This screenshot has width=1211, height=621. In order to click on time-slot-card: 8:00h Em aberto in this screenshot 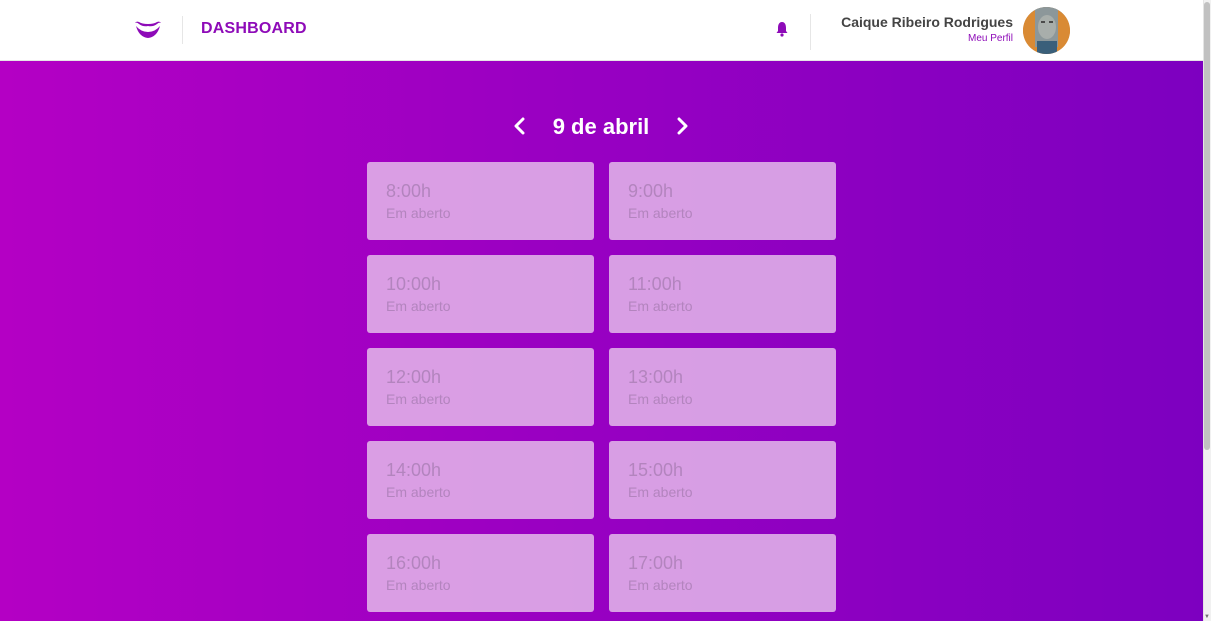, I will do `click(480, 201)`.